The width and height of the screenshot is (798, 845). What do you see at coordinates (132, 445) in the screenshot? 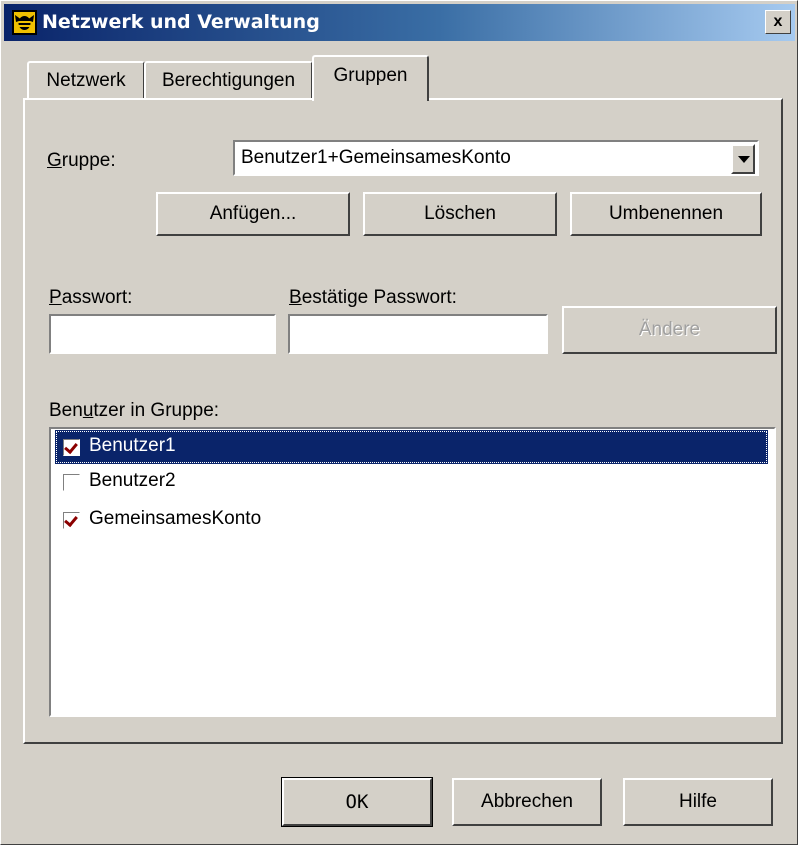
I see `list-item-label: Benutzer1` at bounding box center [132, 445].